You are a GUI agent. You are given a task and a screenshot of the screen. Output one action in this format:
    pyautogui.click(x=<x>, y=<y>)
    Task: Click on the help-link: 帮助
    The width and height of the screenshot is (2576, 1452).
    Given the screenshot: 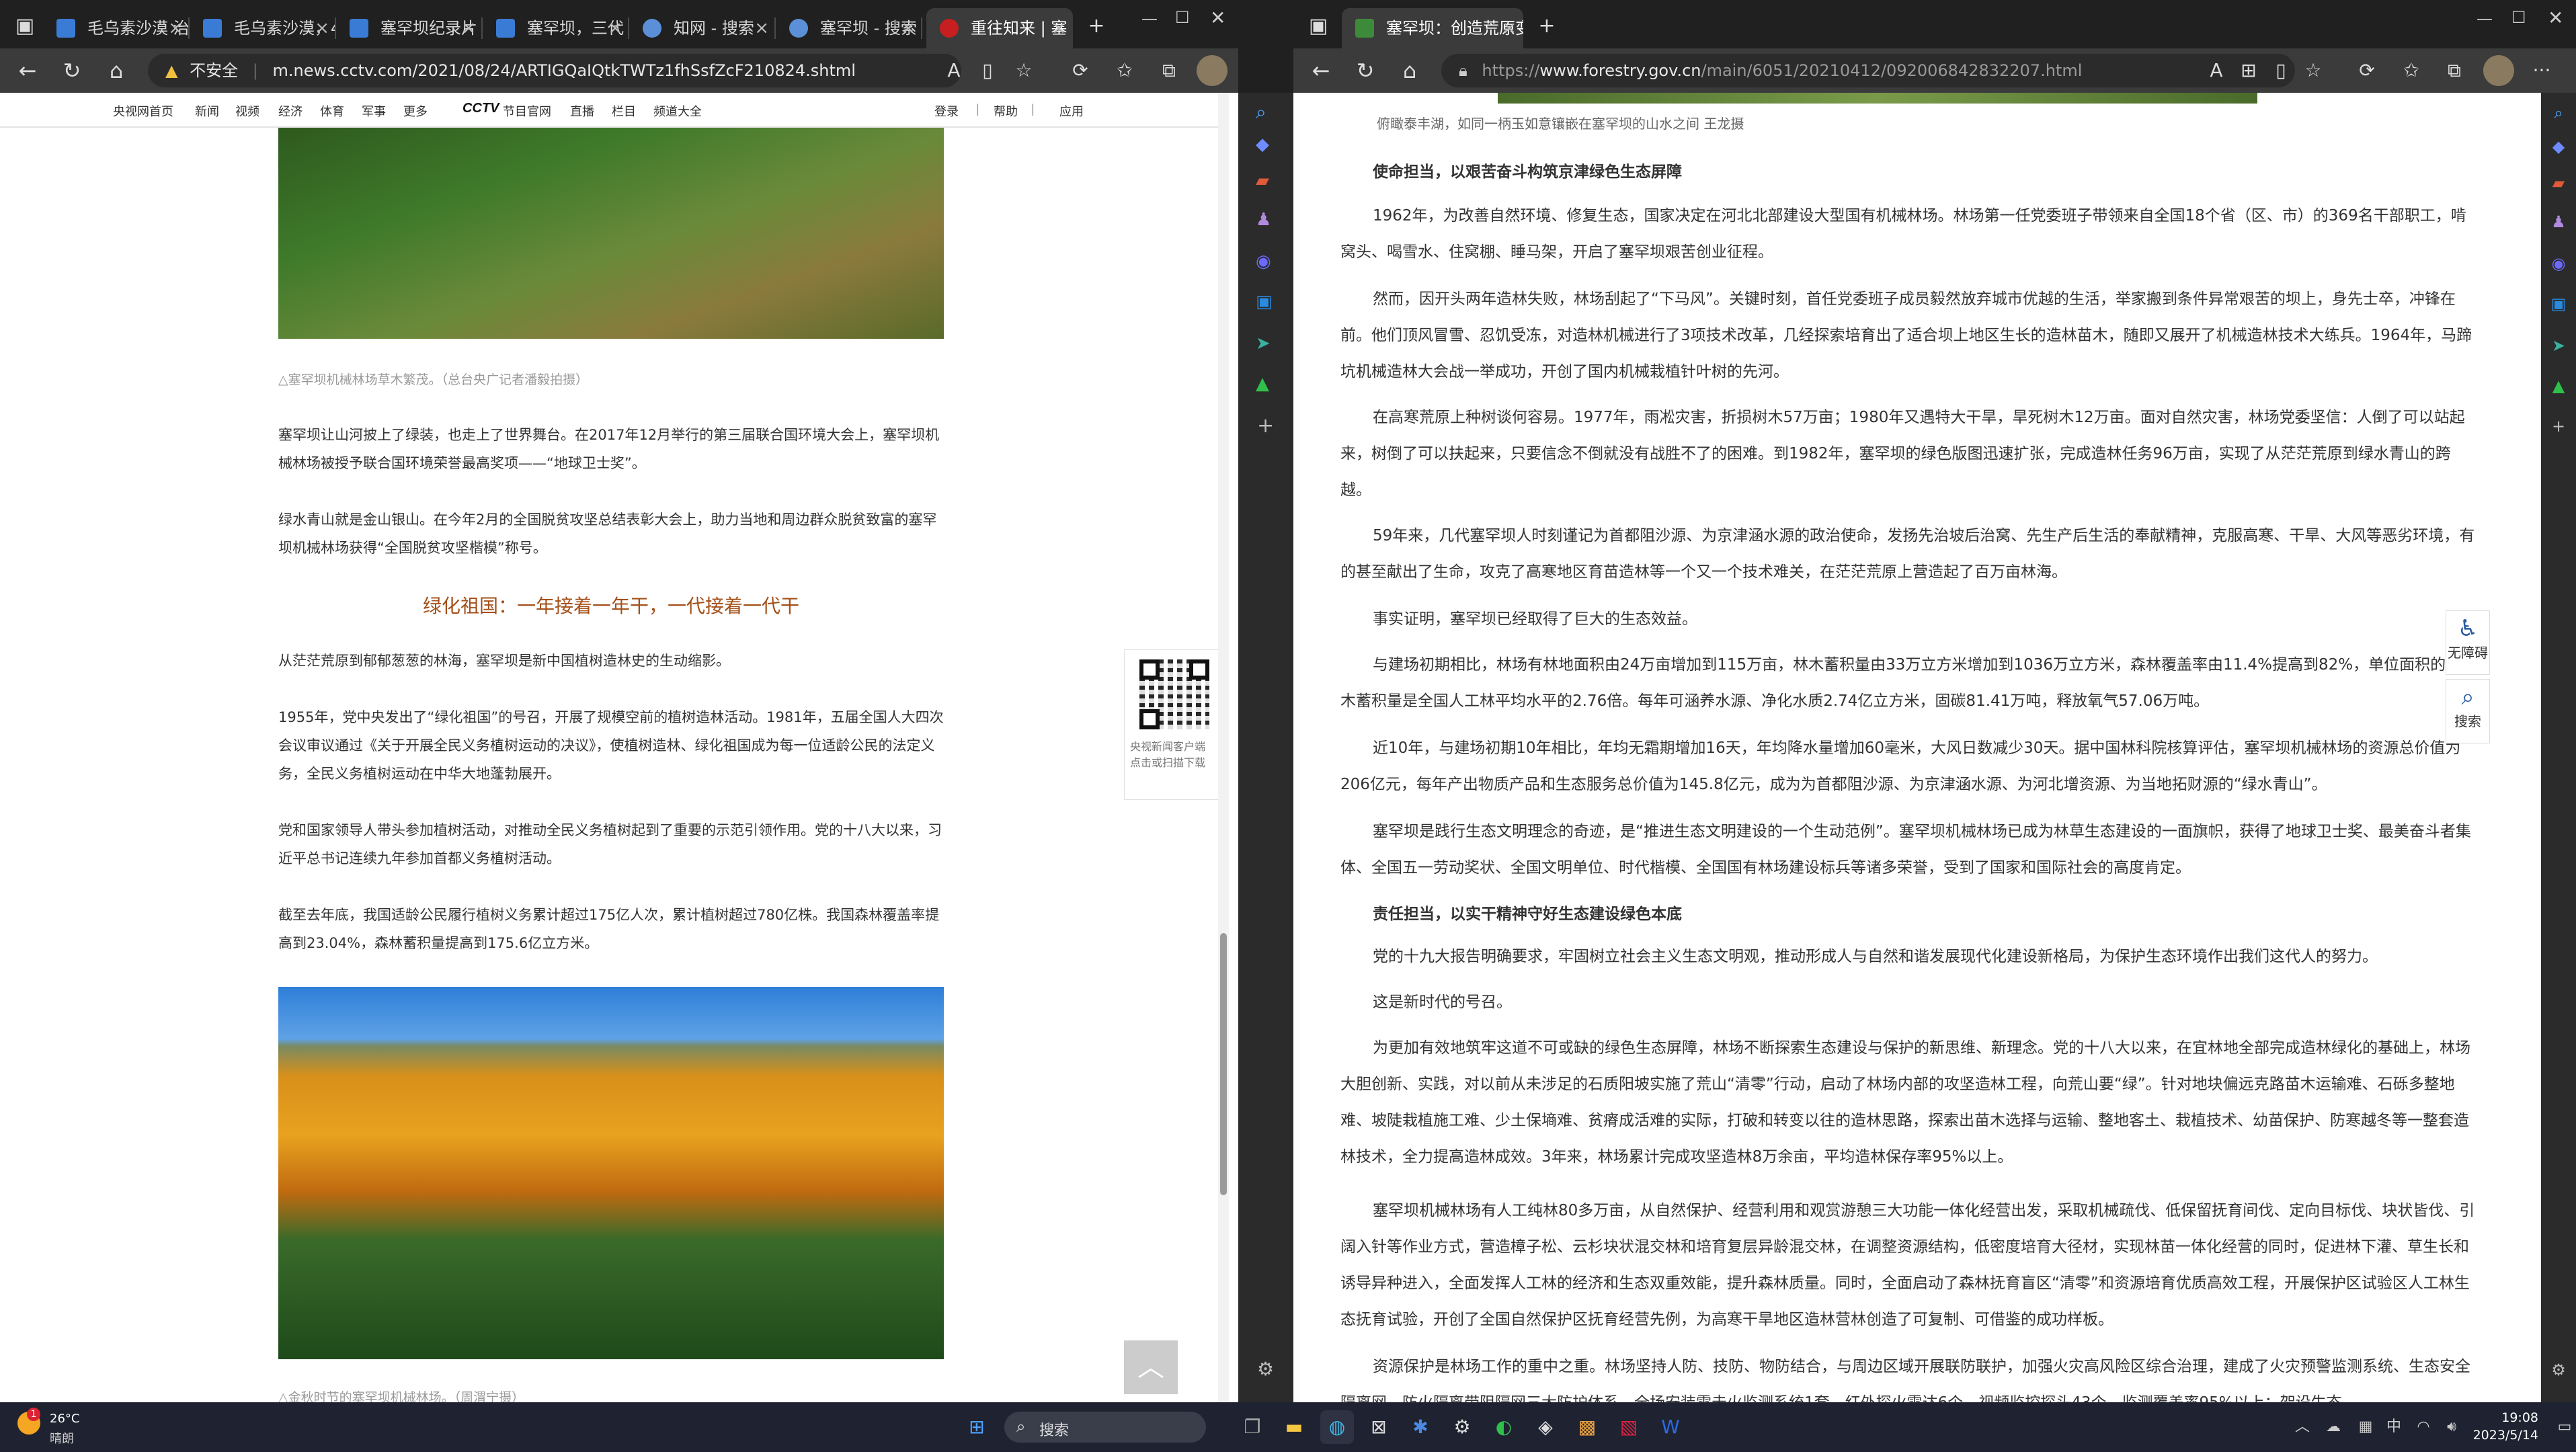 What is the action you would take?
    pyautogui.click(x=1006, y=111)
    